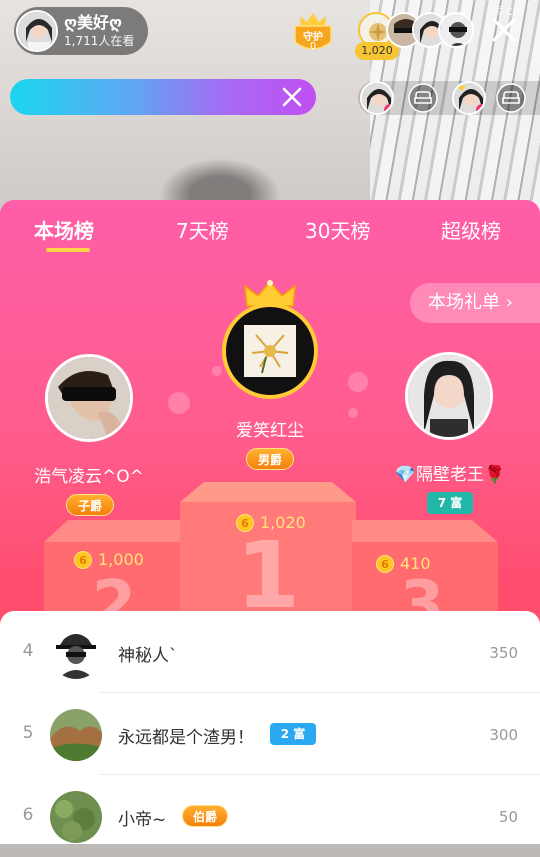 Image resolution: width=540 pixels, height=857 pixels. What do you see at coordinates (293, 734) in the screenshot?
I see `list-rich-badge: 2 富` at bounding box center [293, 734].